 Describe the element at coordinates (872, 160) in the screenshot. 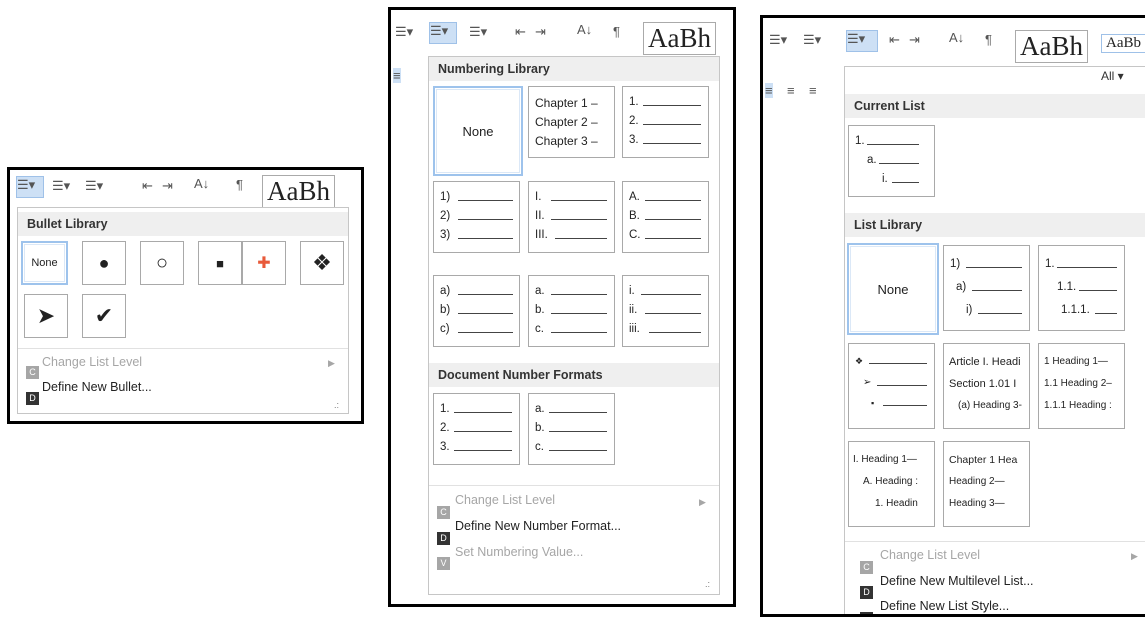

I see `list-line: a.` at that location.